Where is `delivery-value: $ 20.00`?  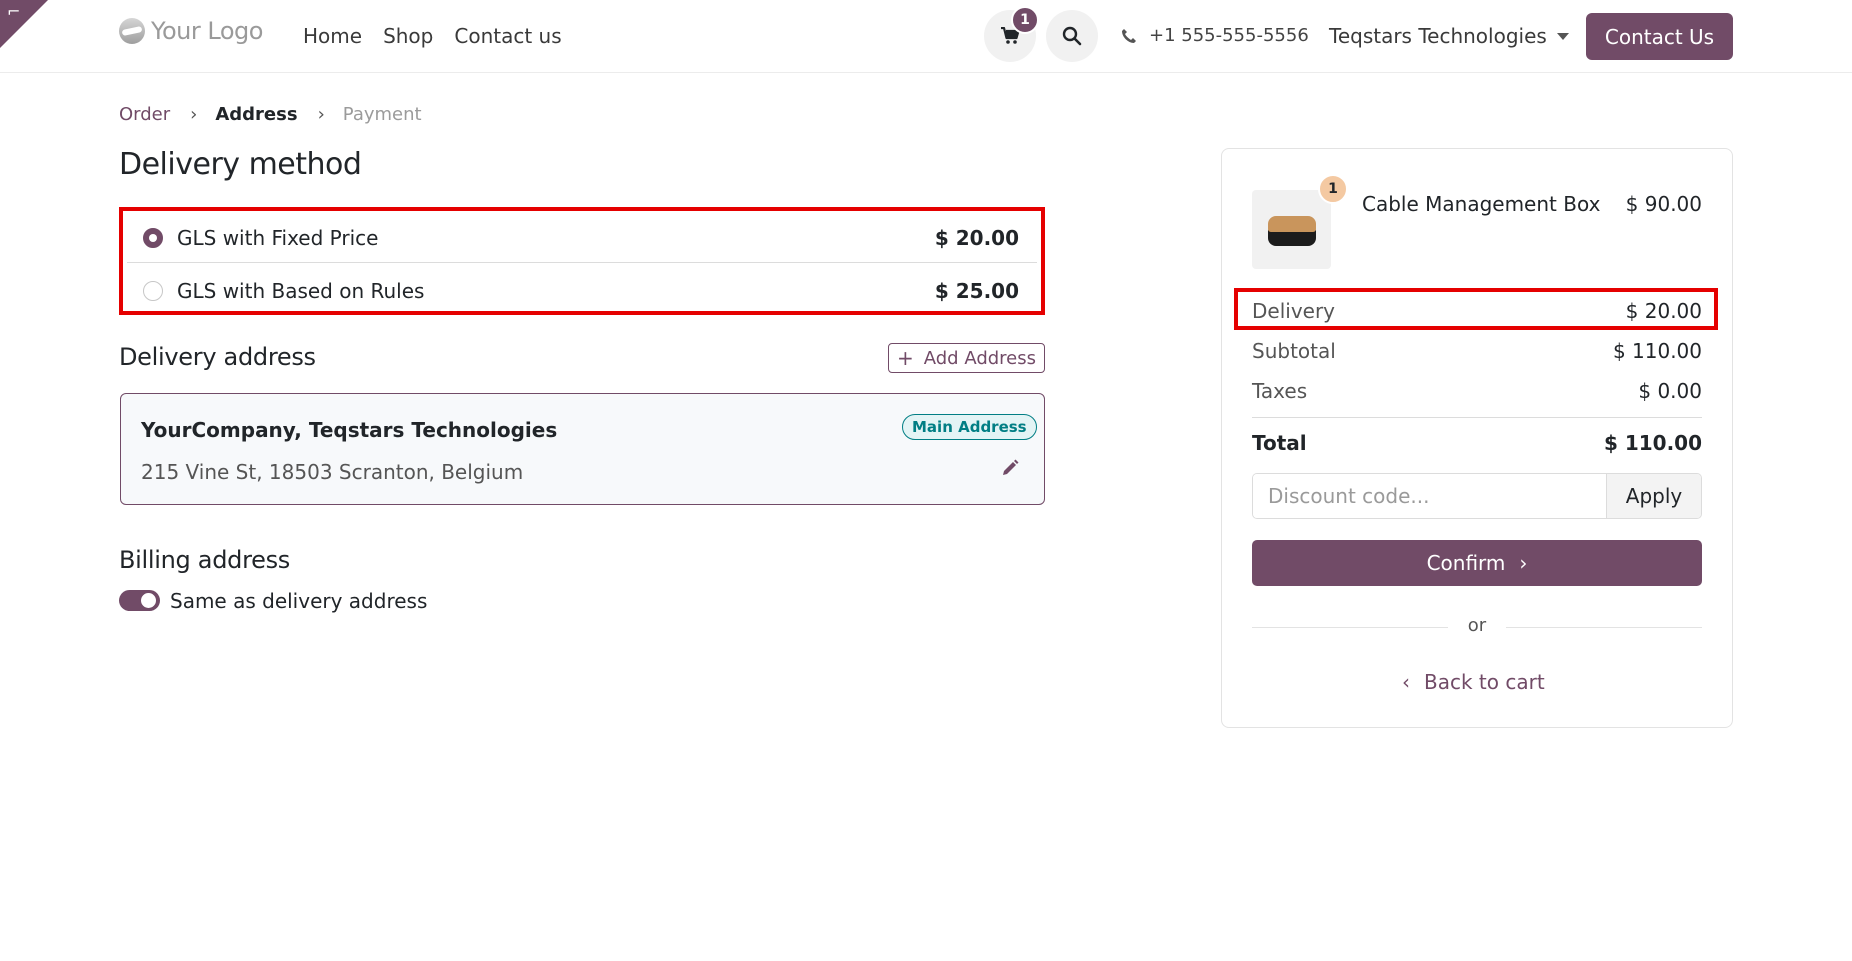
delivery-value: $ 20.00 is located at coordinates (1663, 311).